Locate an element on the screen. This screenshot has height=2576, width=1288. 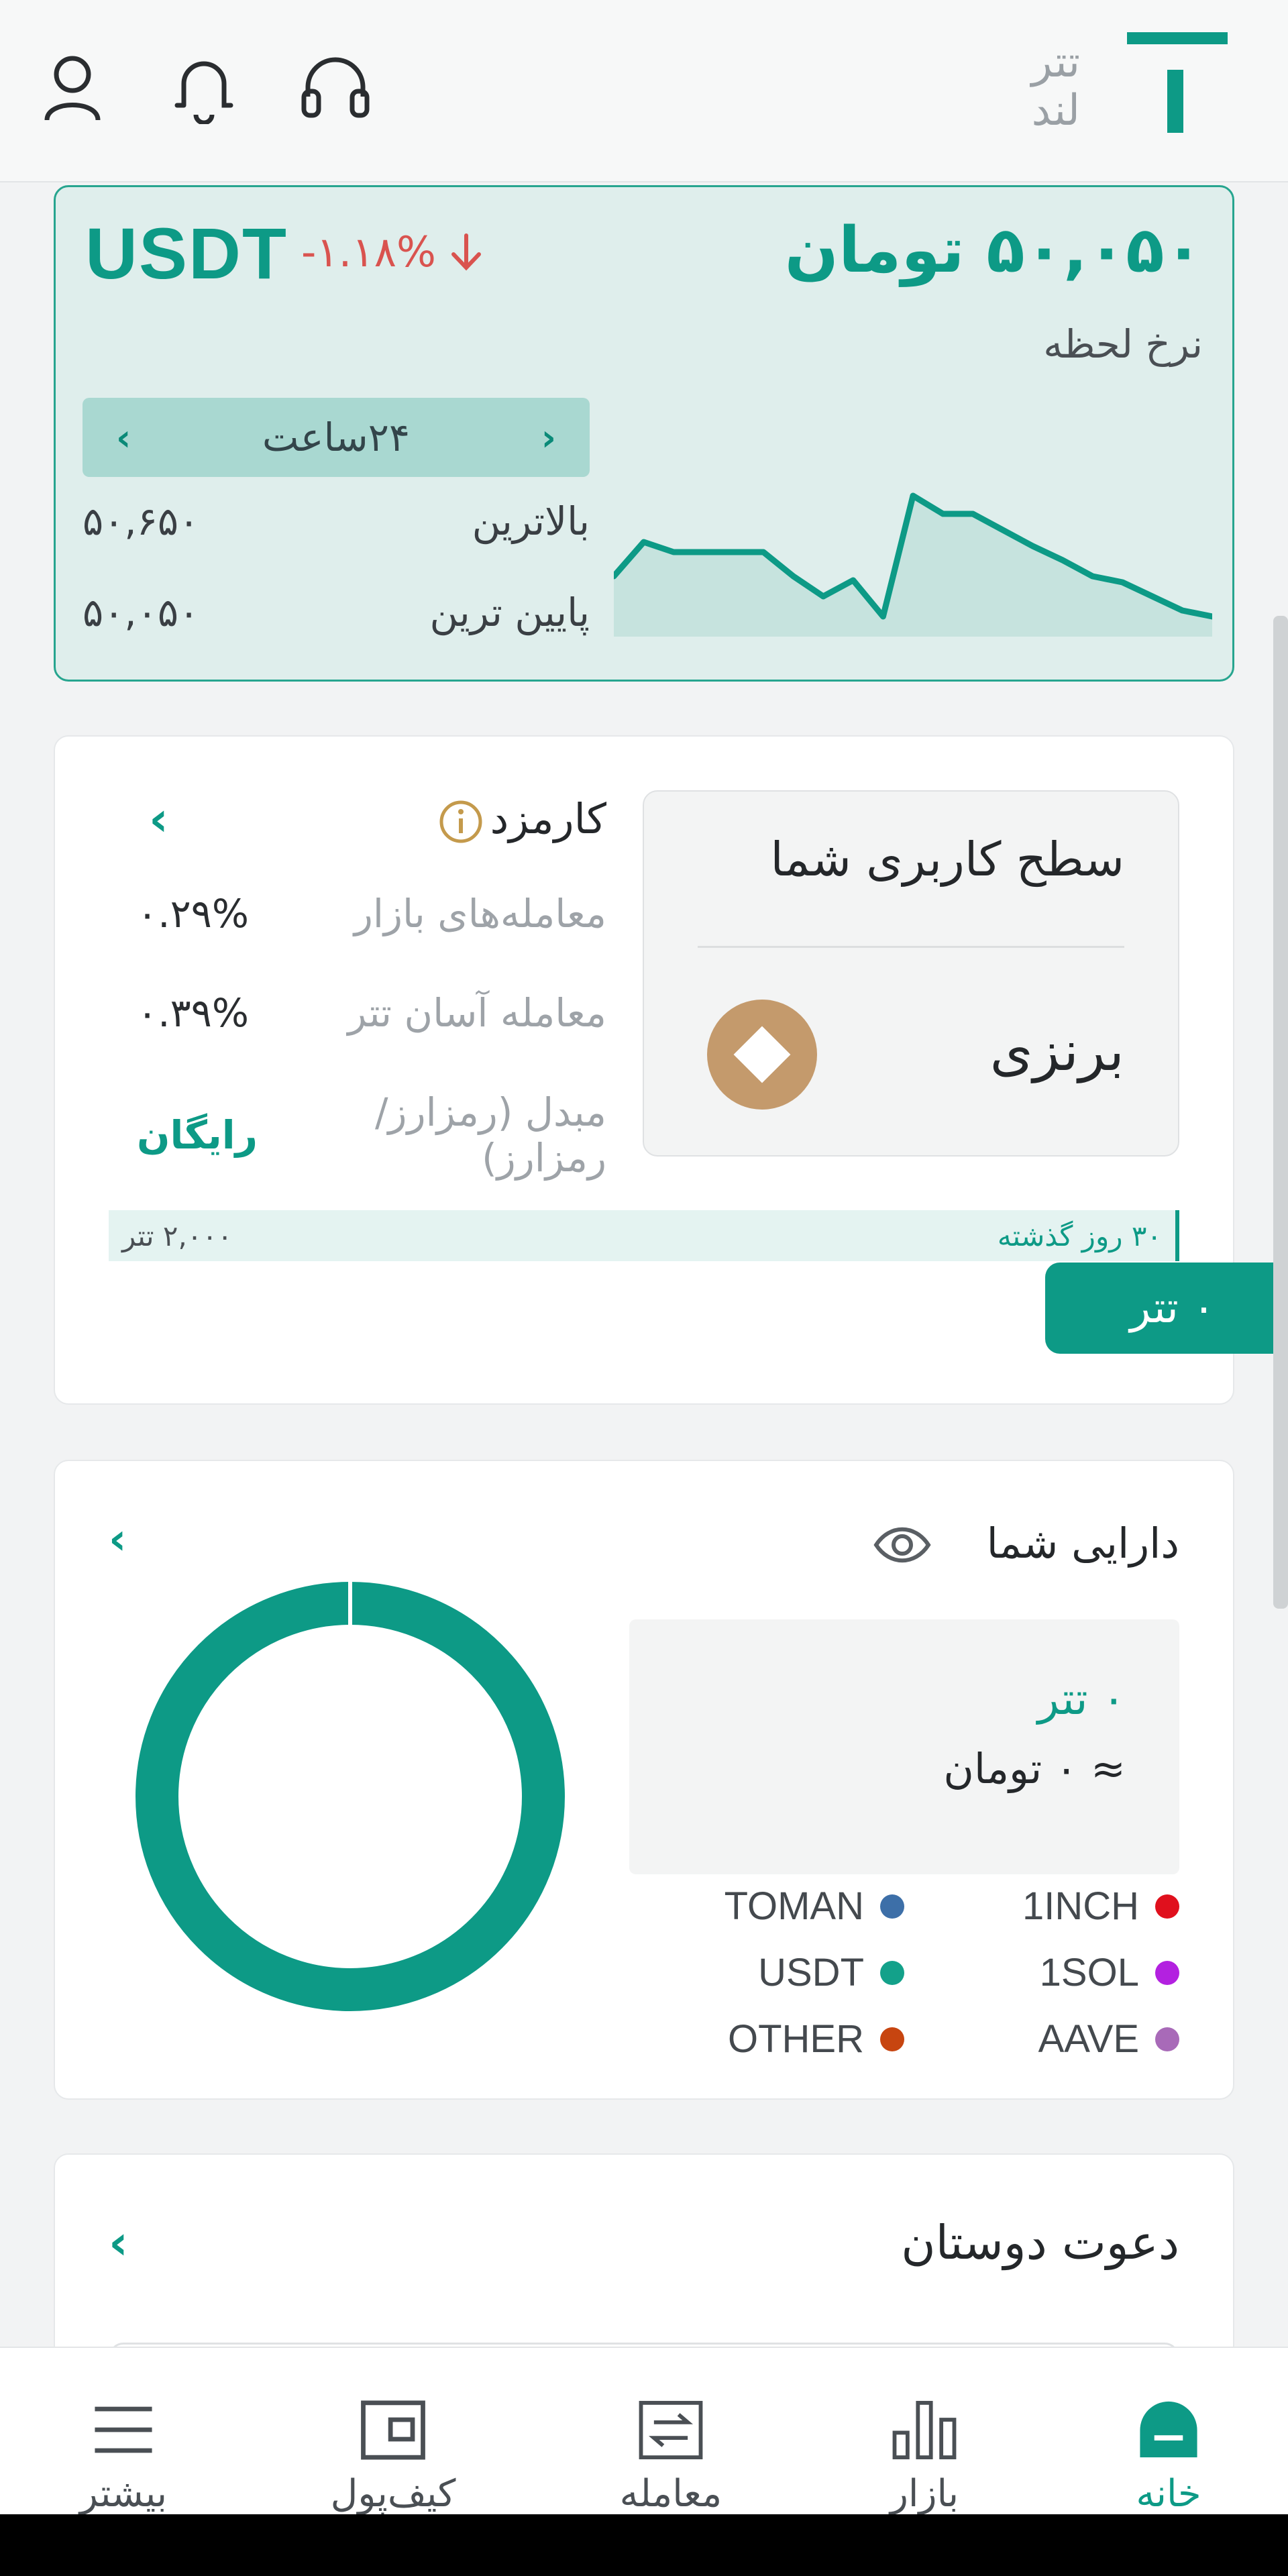
period-selector: ‹ ۲۴ساعت › is located at coordinates (336, 437).